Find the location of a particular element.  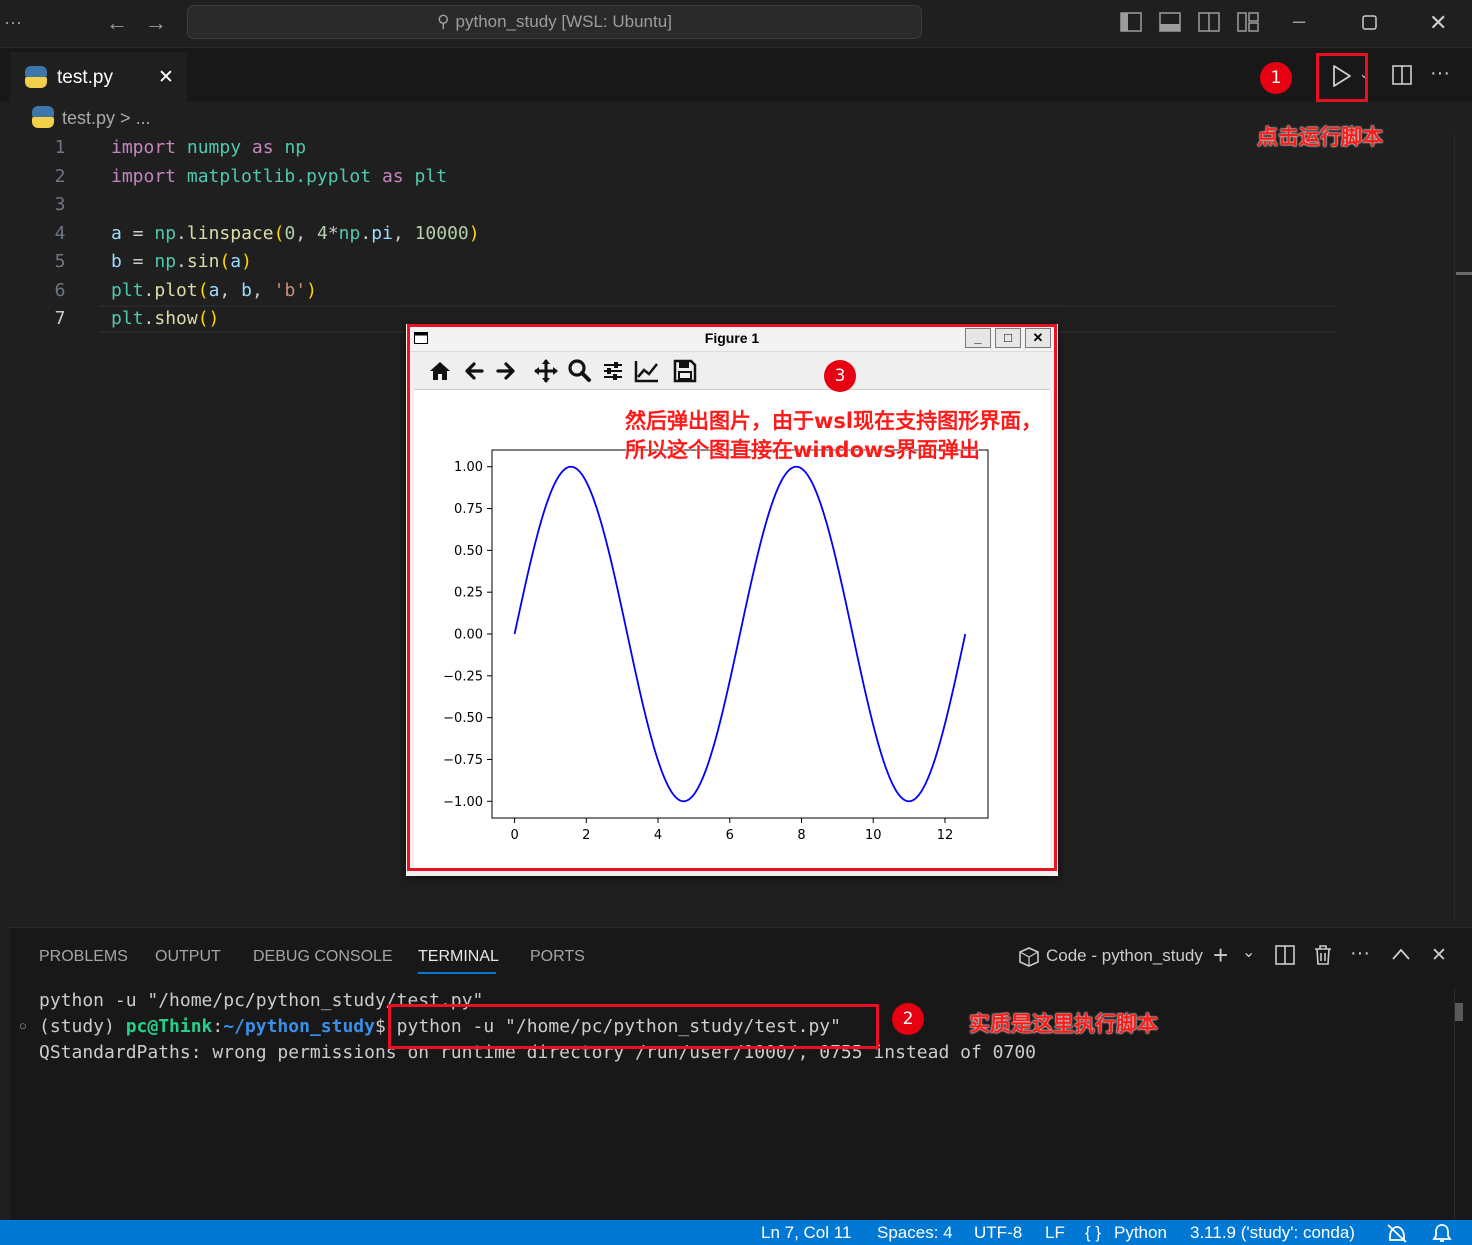

status-language: Python is located at coordinates (1140, 1233).